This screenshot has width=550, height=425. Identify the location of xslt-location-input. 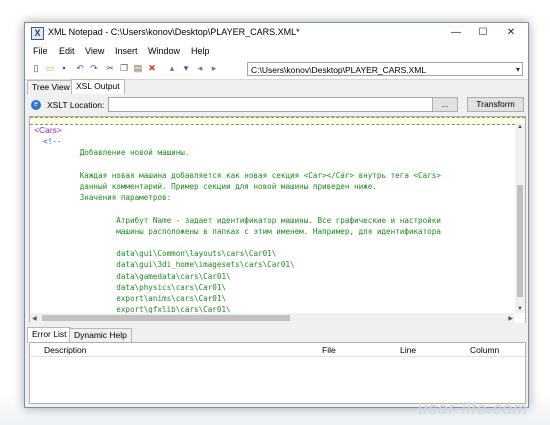
(282, 104).